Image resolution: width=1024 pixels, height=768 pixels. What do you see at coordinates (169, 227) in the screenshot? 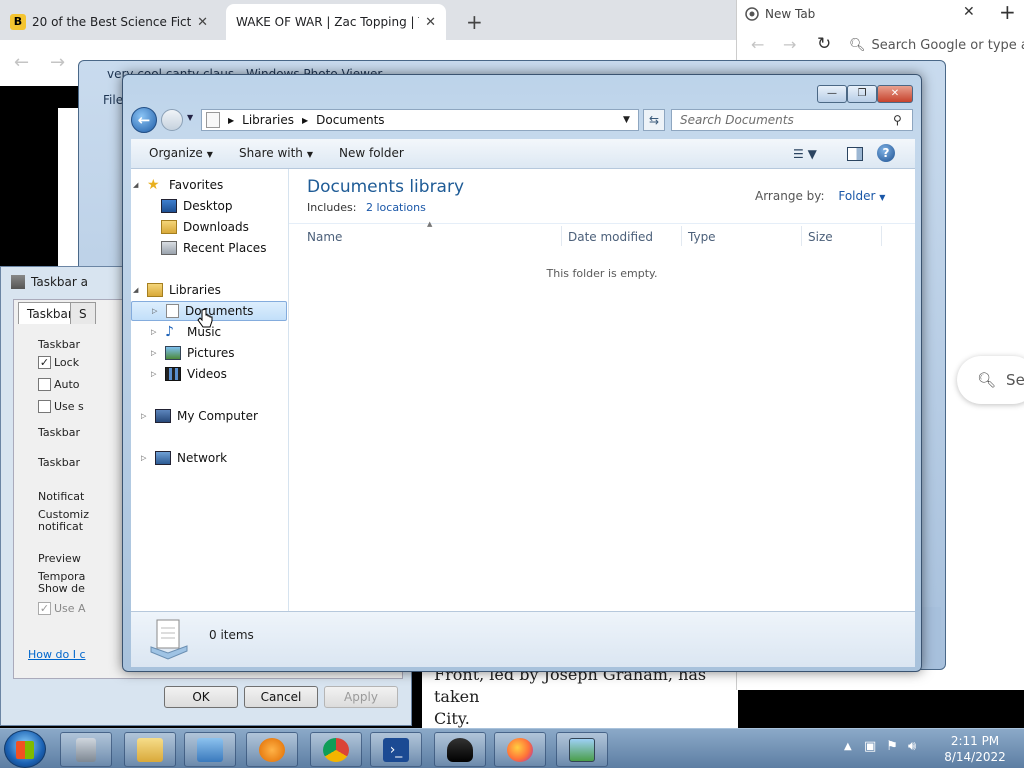
I see `downloads-folder-icon` at bounding box center [169, 227].